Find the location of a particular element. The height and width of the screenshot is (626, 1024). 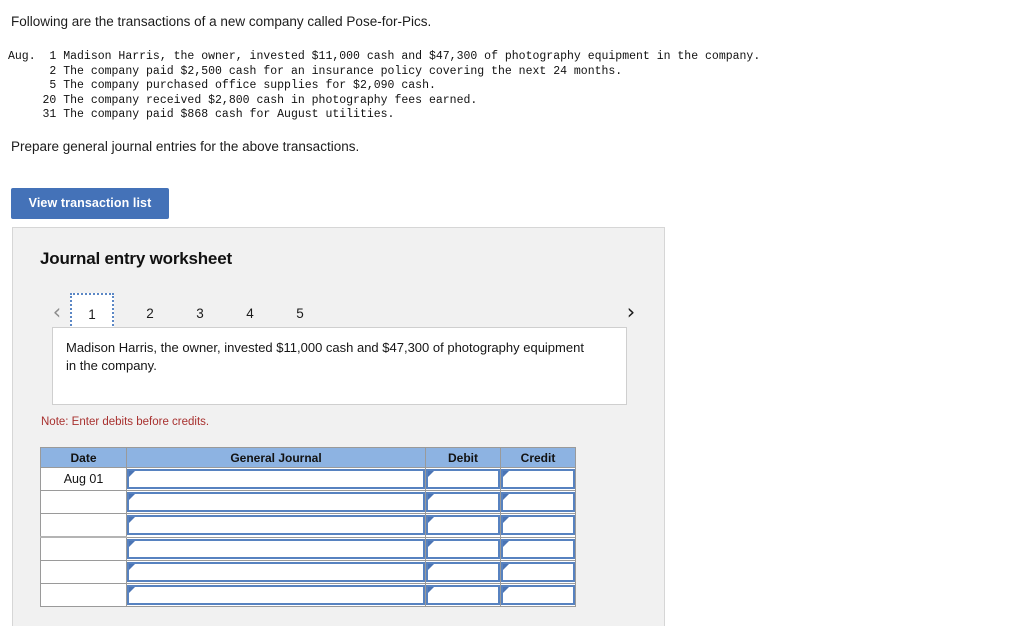

column-header-credit: Credit is located at coordinates (538, 457).